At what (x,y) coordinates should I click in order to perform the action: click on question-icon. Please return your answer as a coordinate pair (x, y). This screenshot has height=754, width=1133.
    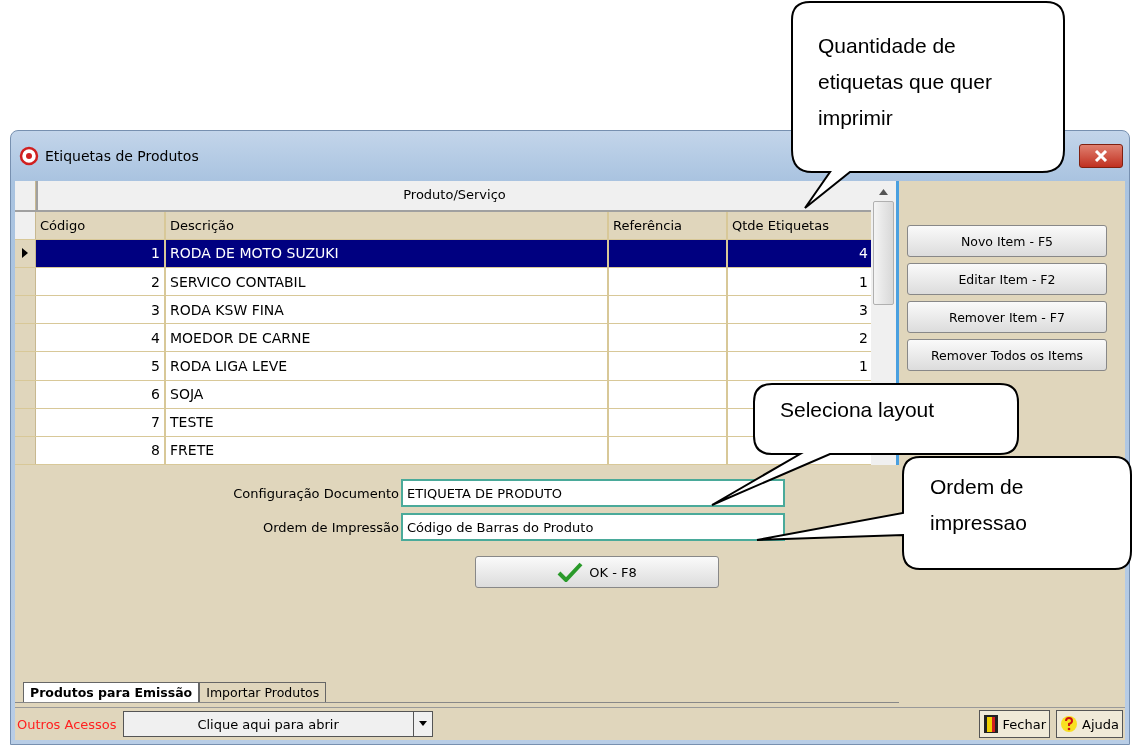
    Looking at the image, I should click on (1069, 724).